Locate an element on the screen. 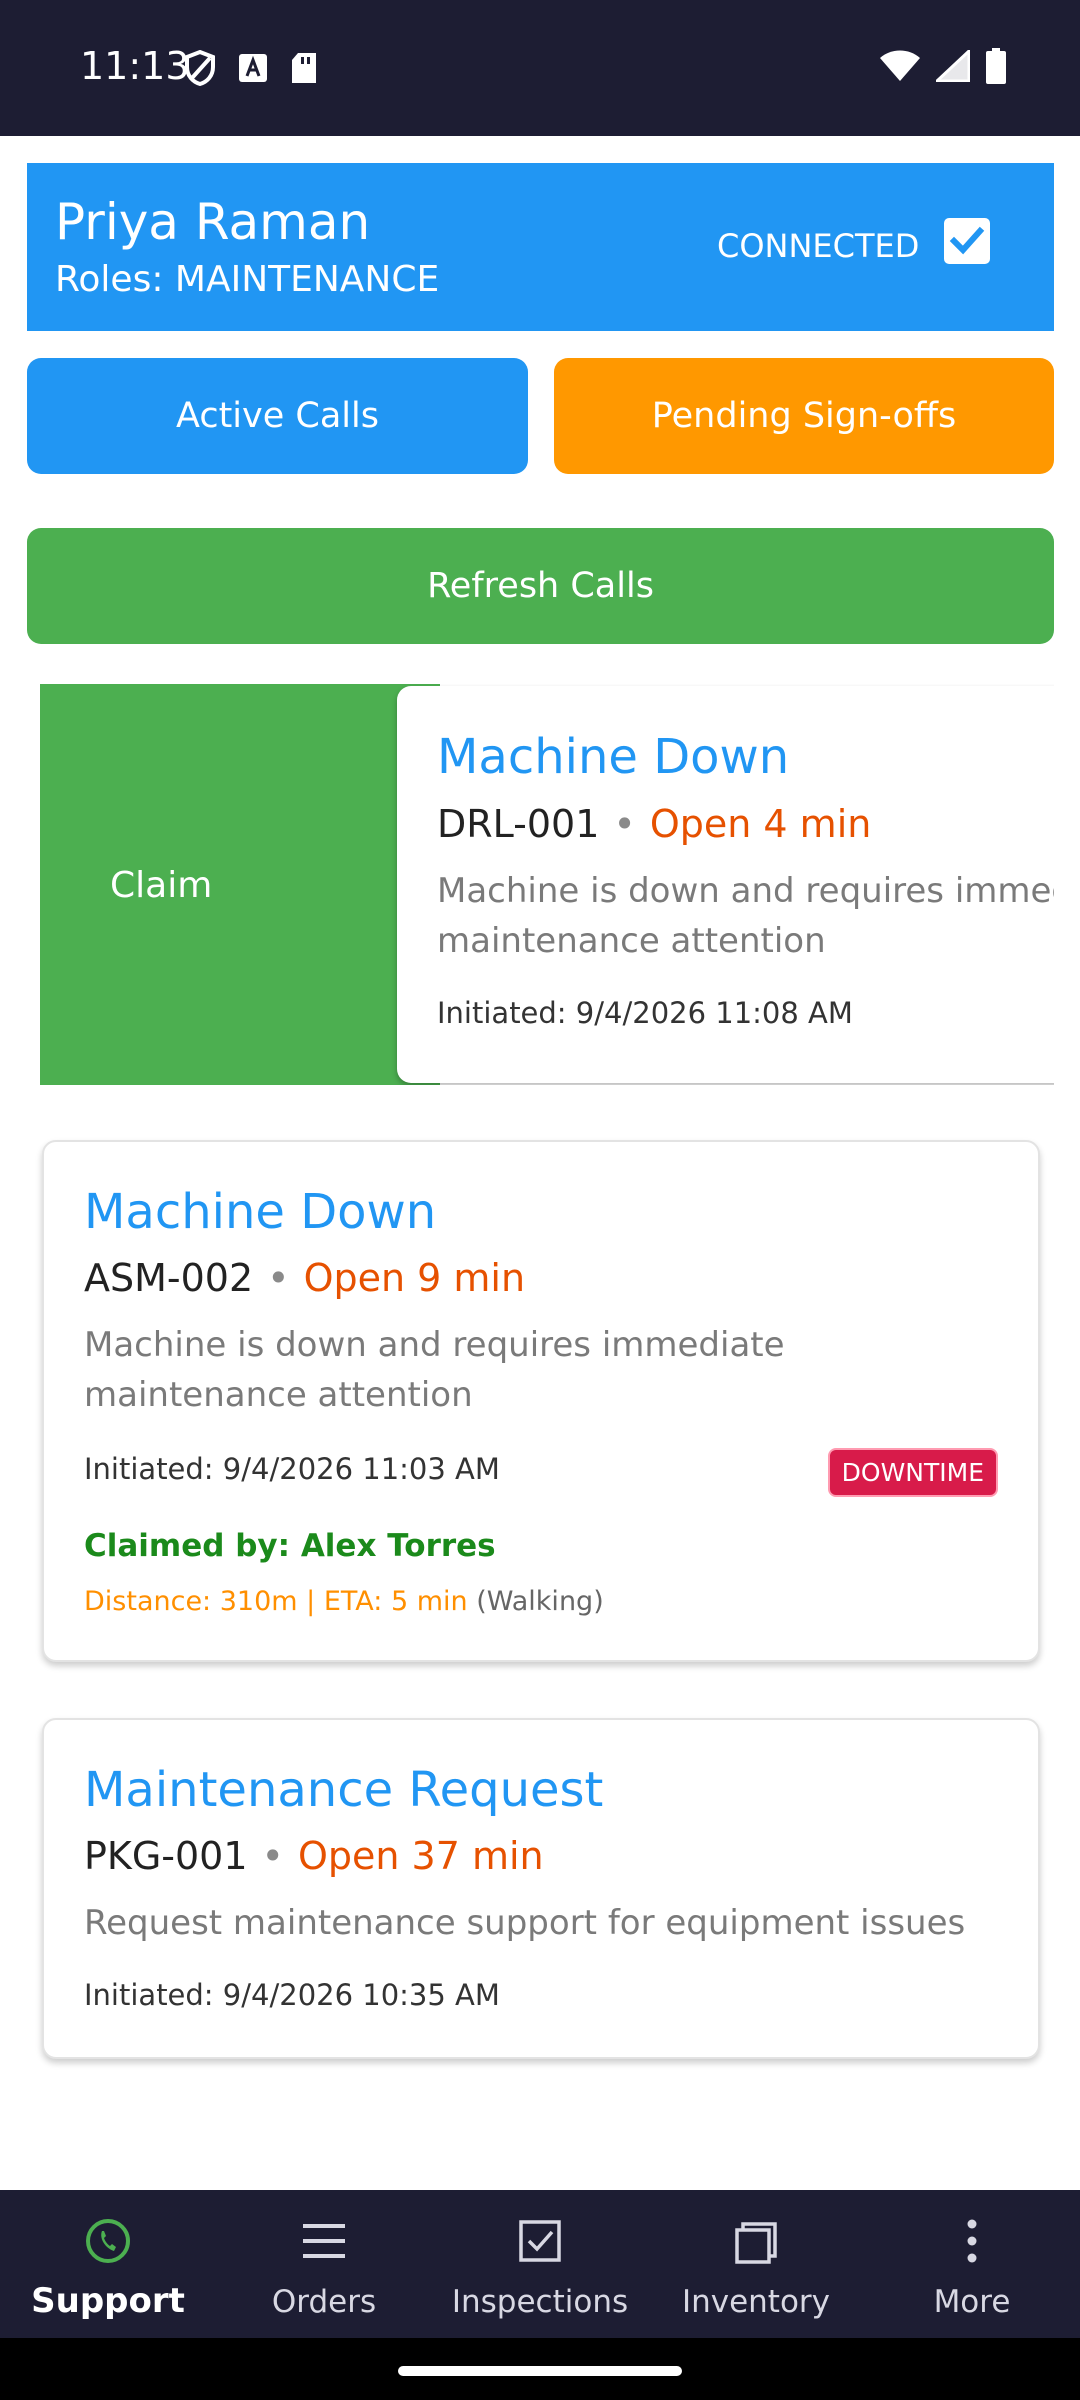  travel-mode: (Walking) is located at coordinates (540, 1601).